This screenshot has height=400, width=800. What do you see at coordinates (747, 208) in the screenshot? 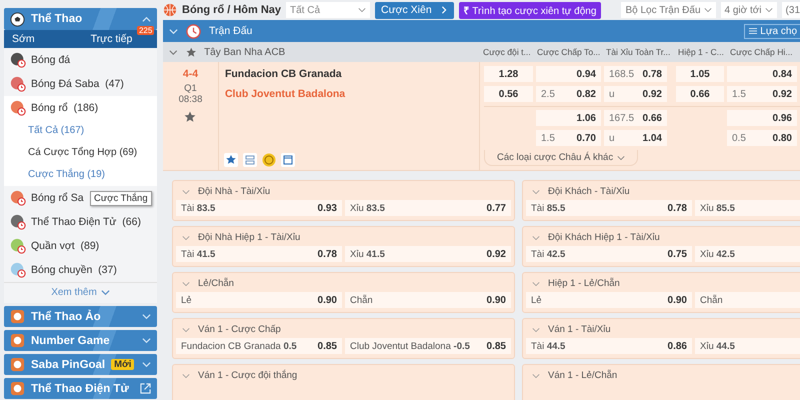
I see `outcome-cell: Xỉu 85.5` at bounding box center [747, 208].